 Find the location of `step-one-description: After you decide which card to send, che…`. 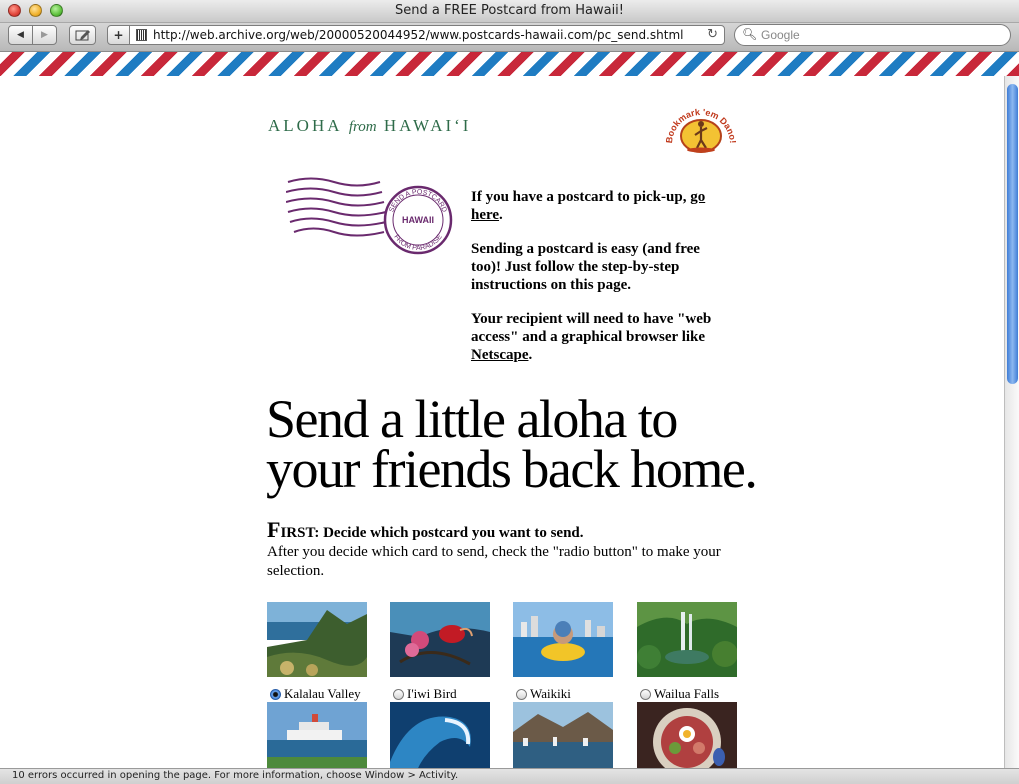

step-one-description: After you decide which card to send, che… is located at coordinates (494, 561).